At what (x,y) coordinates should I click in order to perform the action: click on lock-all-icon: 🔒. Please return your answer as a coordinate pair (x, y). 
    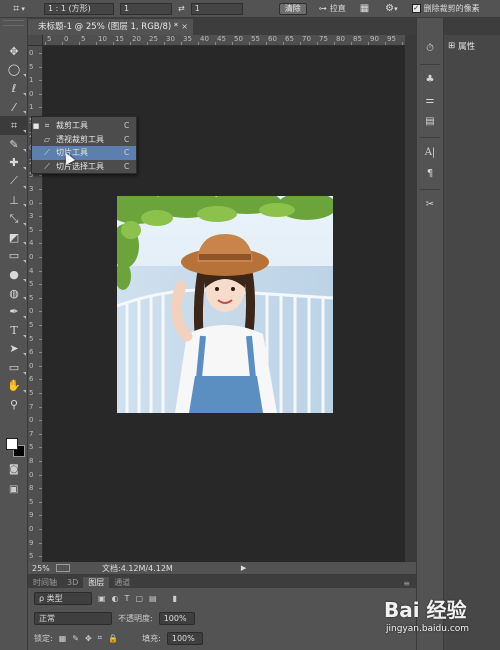
    Looking at the image, I should click on (113, 638).